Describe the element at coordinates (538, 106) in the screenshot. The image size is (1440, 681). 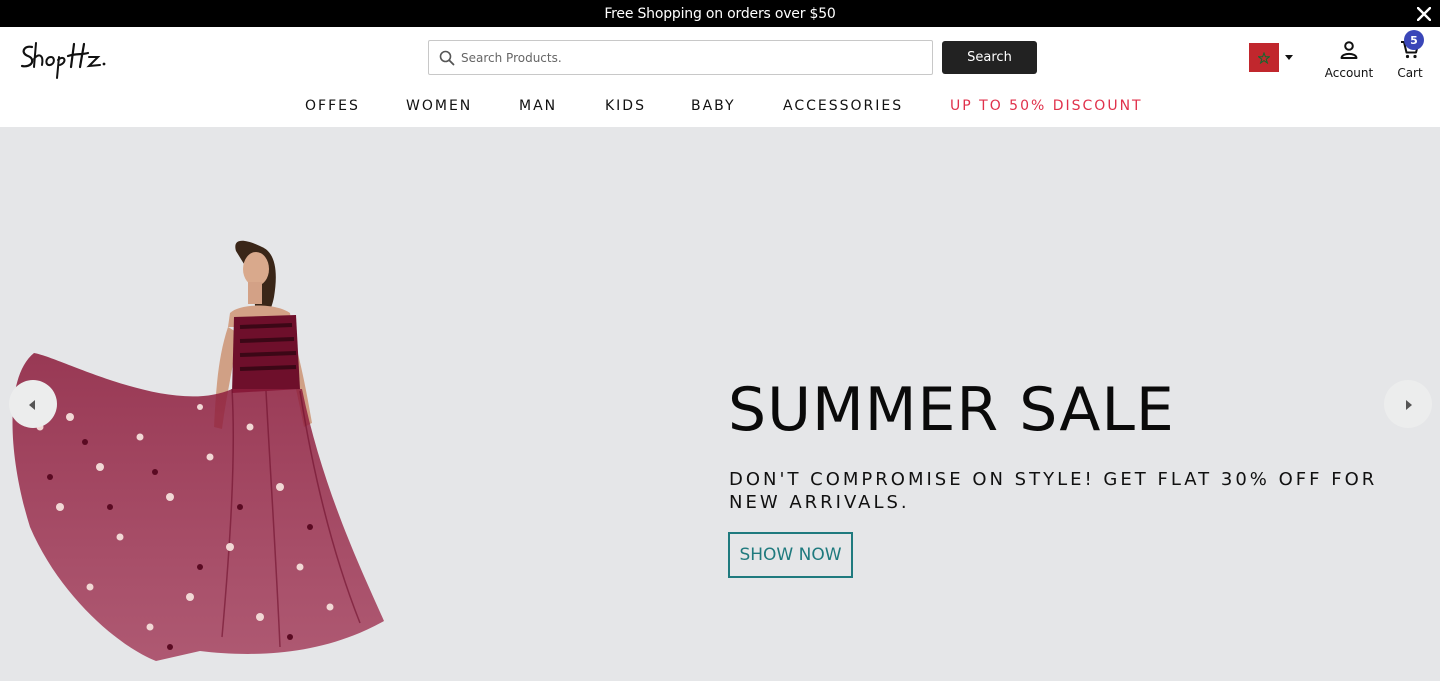
I see `nav-item-man: MAN` at that location.